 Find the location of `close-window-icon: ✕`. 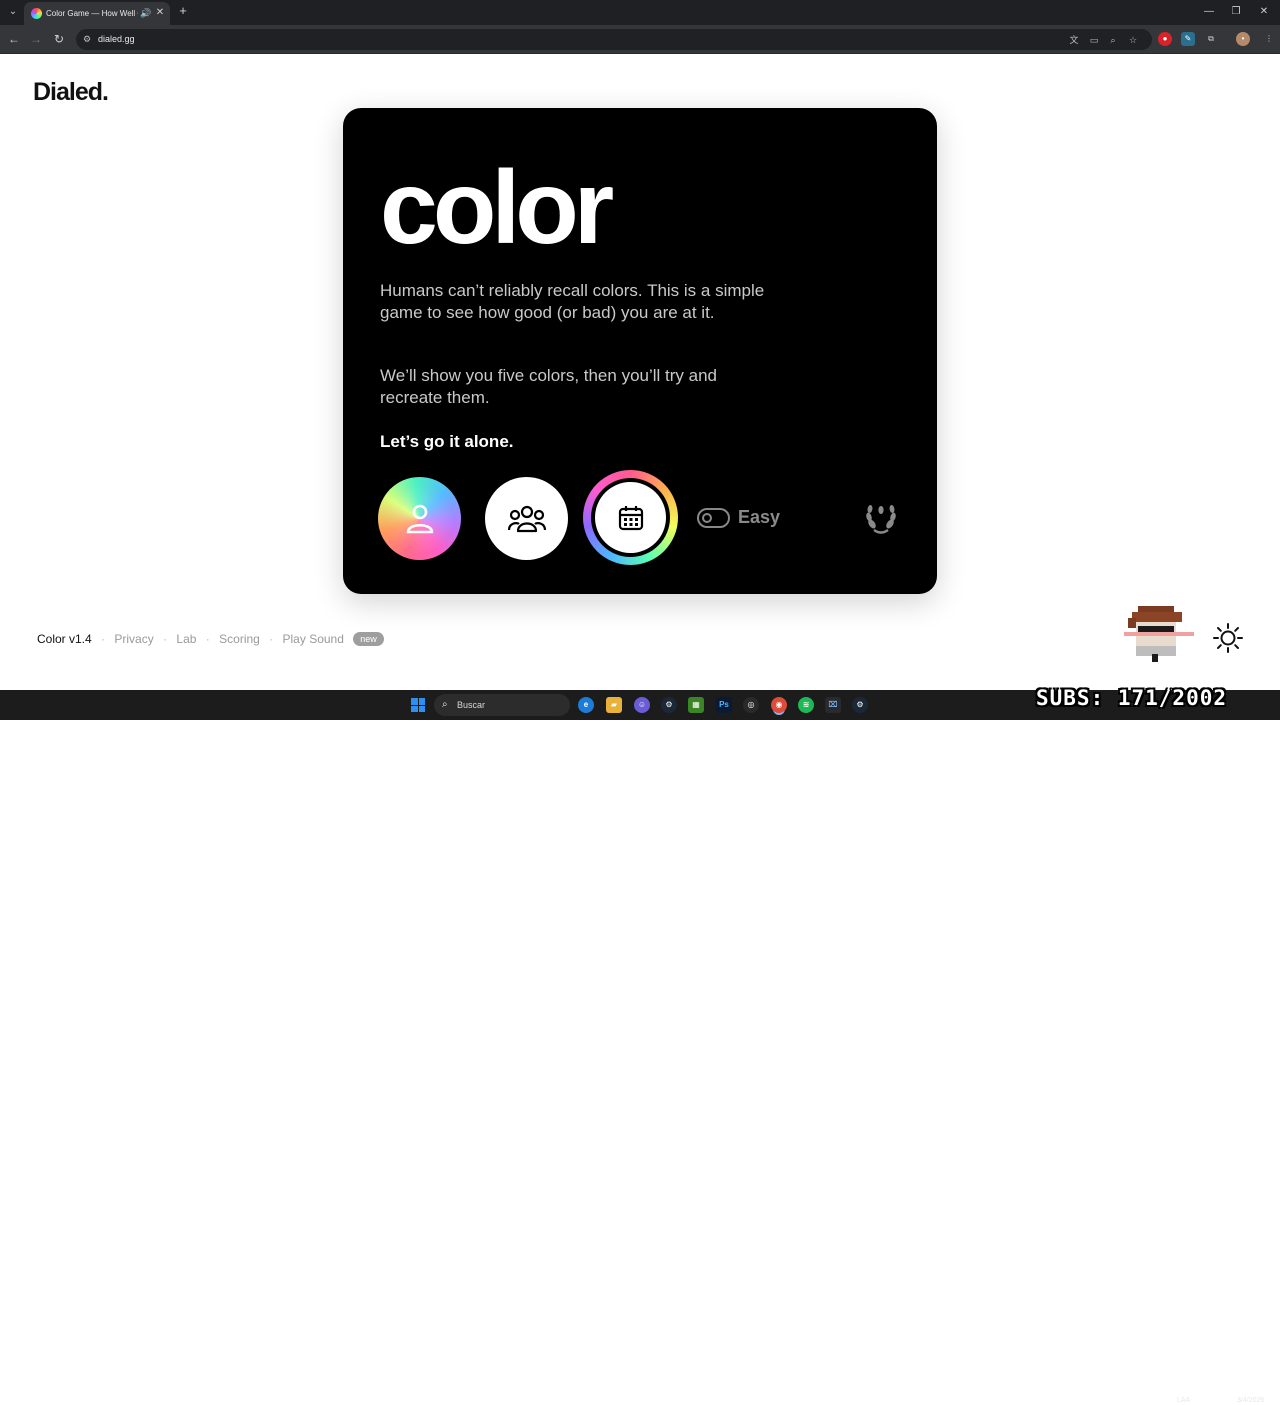

close-window-icon: ✕ is located at coordinates (1264, 12).